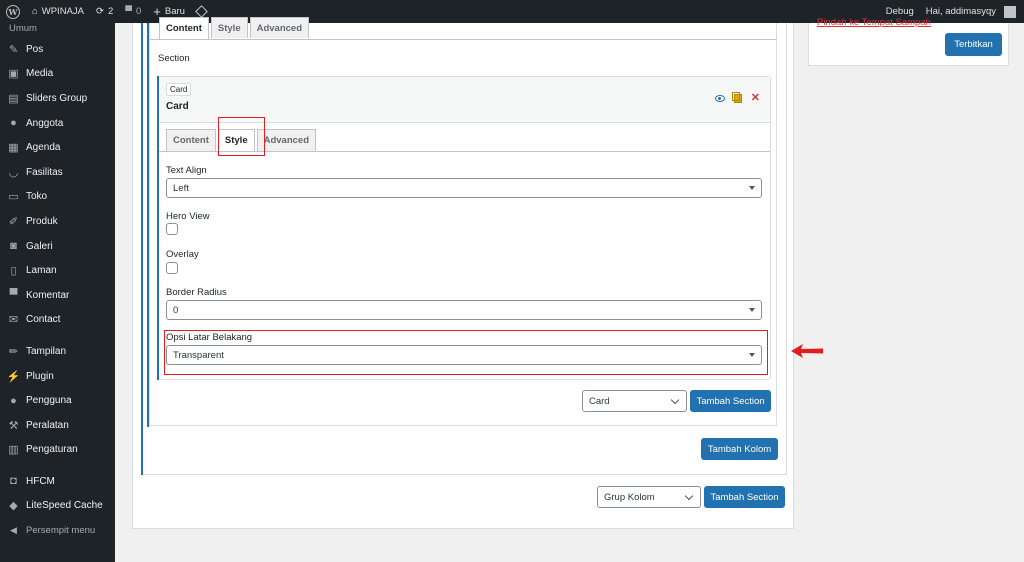  I want to click on sidebar-item-hfcm: ◘ HFCM, so click(57, 481).